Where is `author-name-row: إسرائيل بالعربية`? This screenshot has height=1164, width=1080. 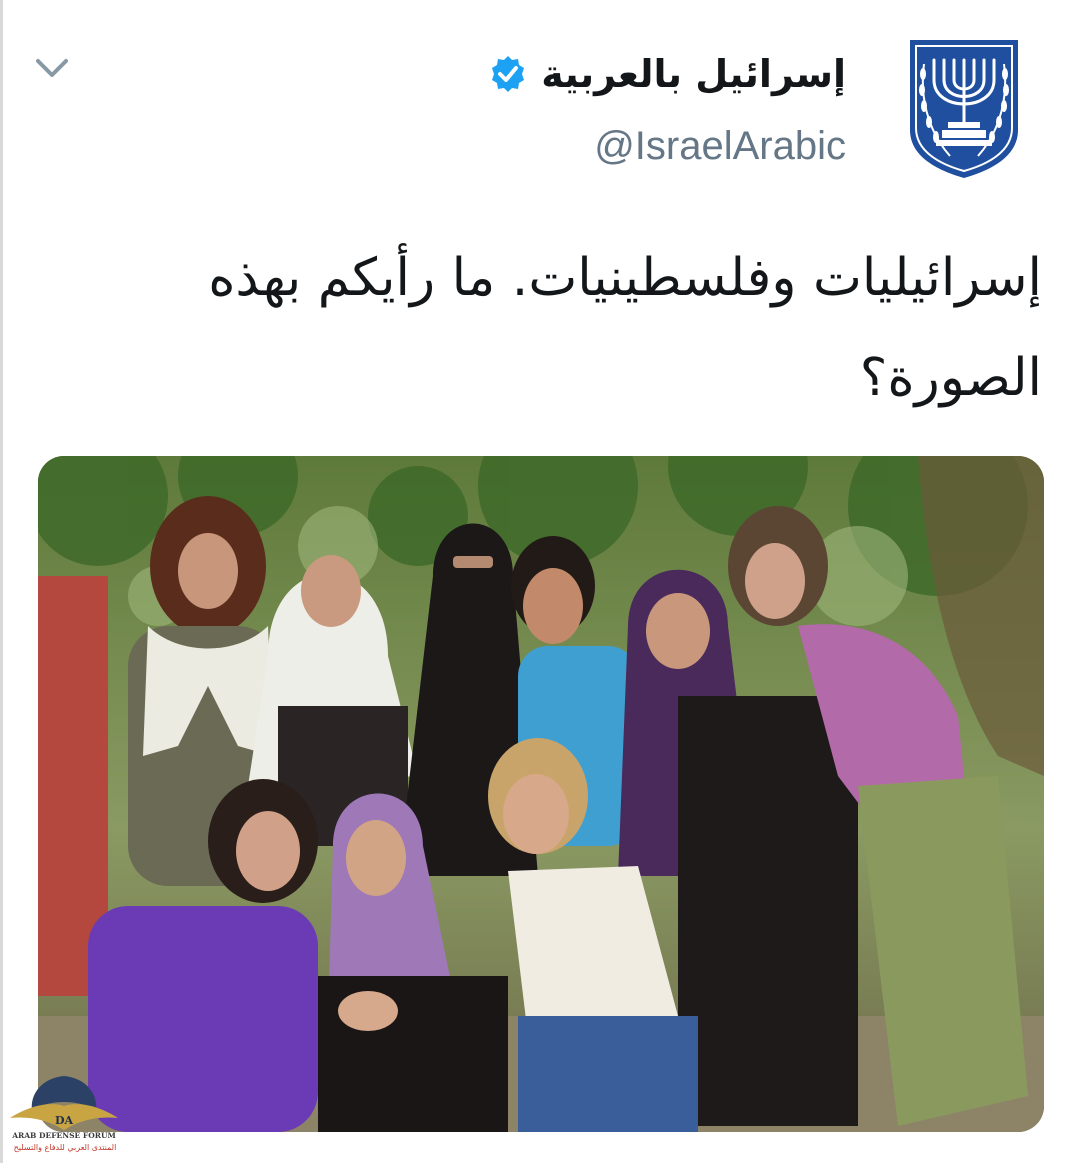
author-name-row: إسرائيل بالعربية is located at coordinates (667, 74).